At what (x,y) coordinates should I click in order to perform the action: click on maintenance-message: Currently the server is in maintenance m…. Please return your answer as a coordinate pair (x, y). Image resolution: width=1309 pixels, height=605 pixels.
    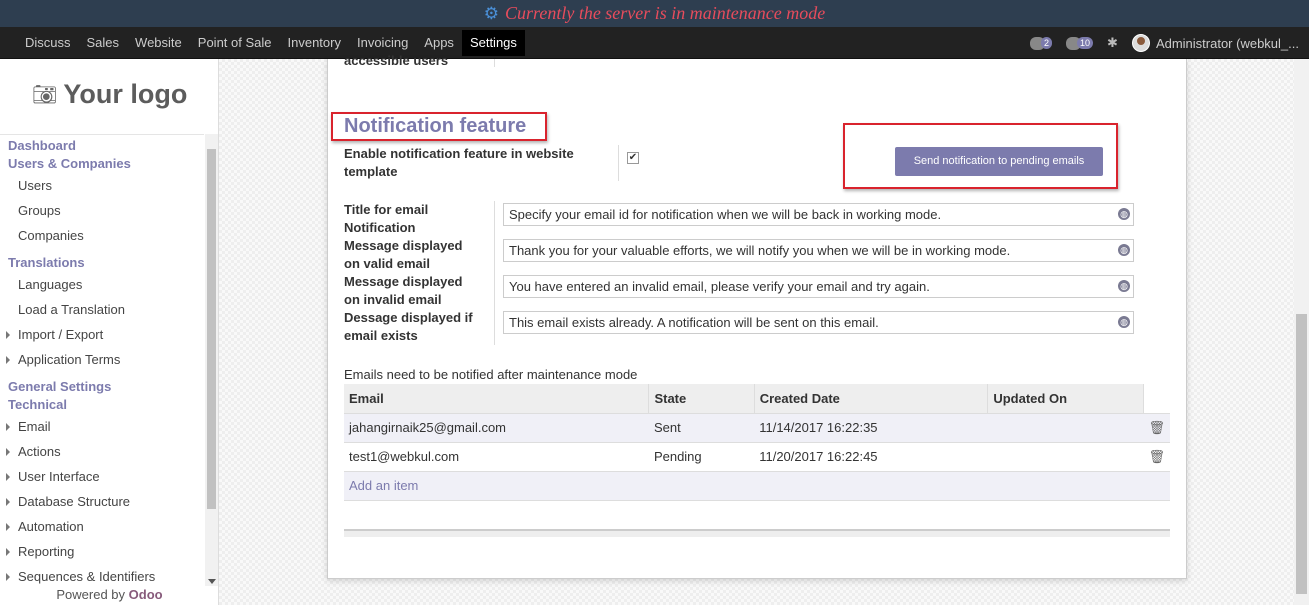
    Looking at the image, I should click on (665, 13).